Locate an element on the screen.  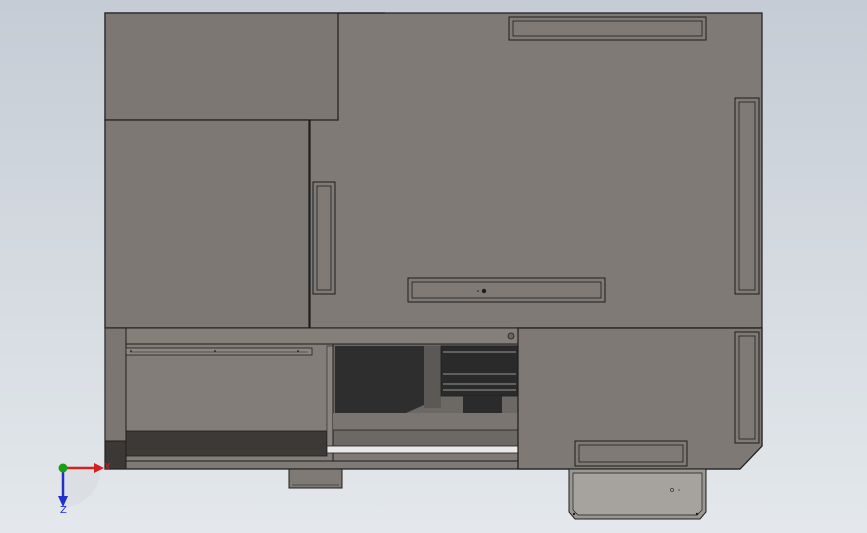
vertical-slot-left is located at coordinates (324, 238).